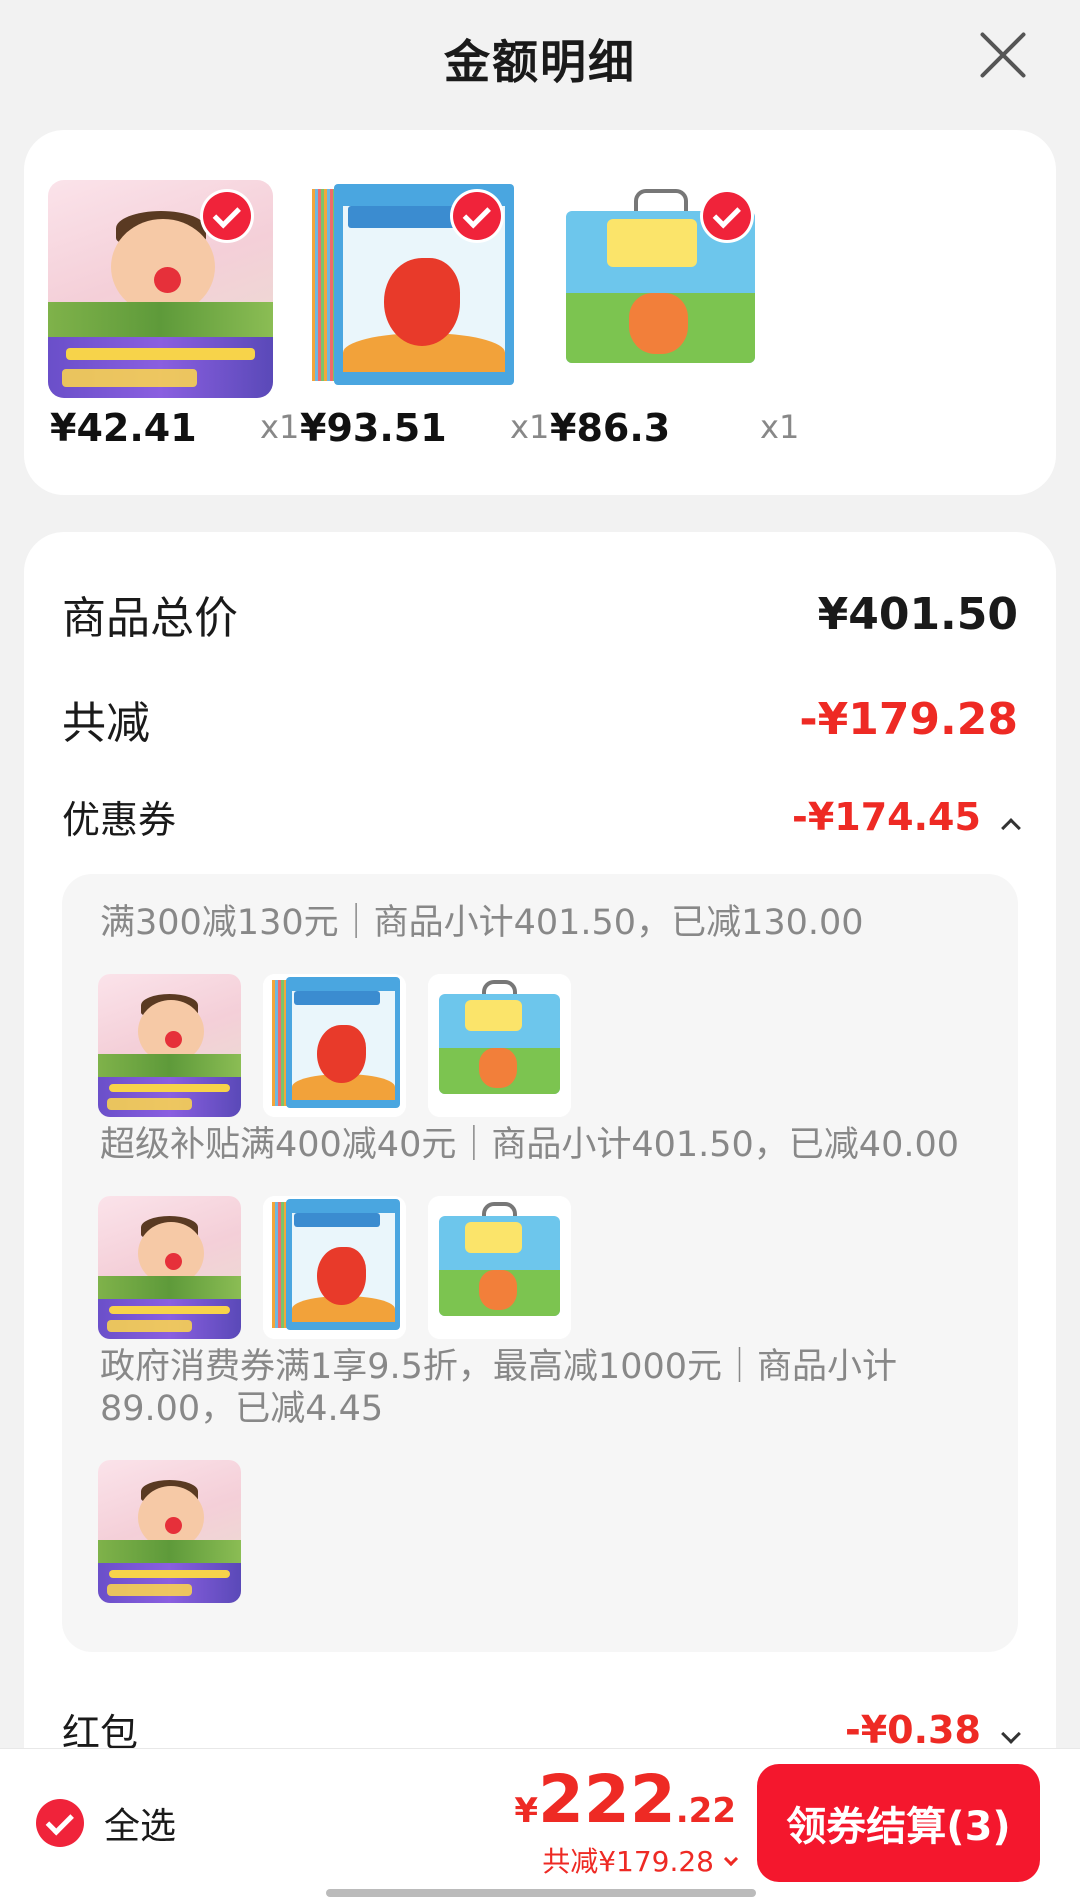 This screenshot has height=1901, width=1080. Describe the element at coordinates (423, 315) in the screenshot. I see `product-item: ¥93.51 x1` at that location.